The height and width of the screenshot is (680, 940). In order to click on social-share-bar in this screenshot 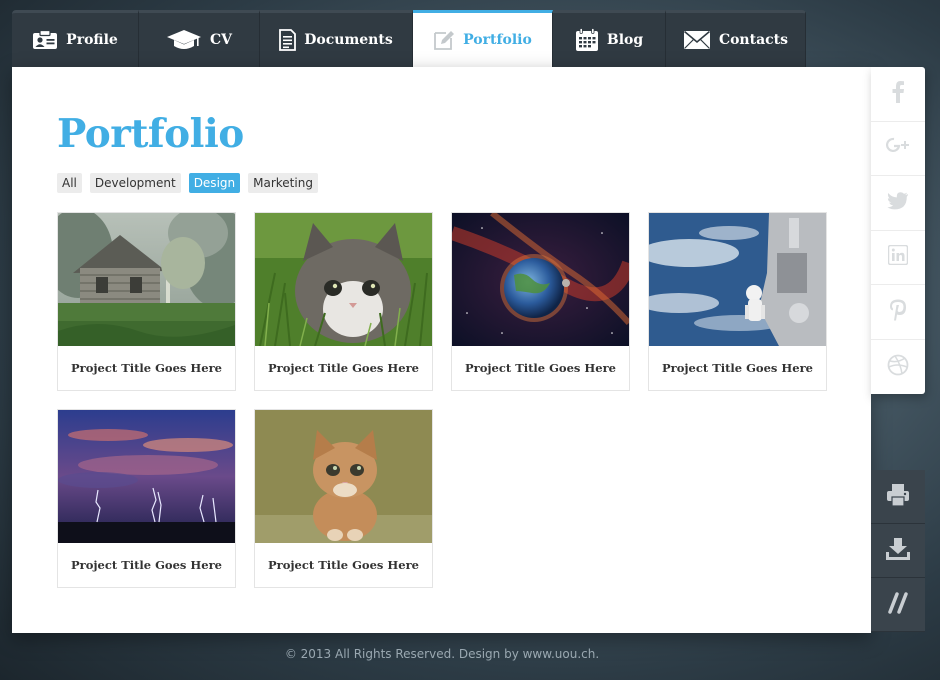, I will do `click(898, 230)`.